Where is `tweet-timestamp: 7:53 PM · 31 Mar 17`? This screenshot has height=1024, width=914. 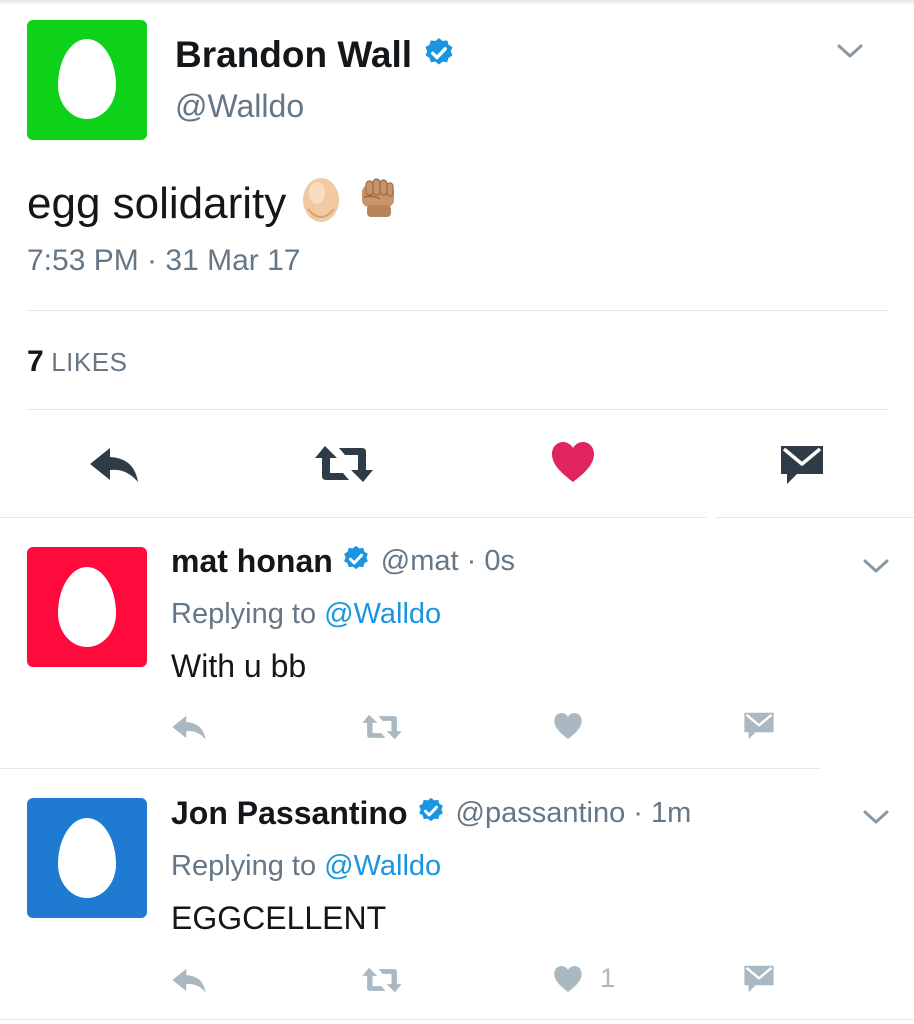
tweet-timestamp: 7:53 PM · 31 Mar 17 is located at coordinates (163, 261).